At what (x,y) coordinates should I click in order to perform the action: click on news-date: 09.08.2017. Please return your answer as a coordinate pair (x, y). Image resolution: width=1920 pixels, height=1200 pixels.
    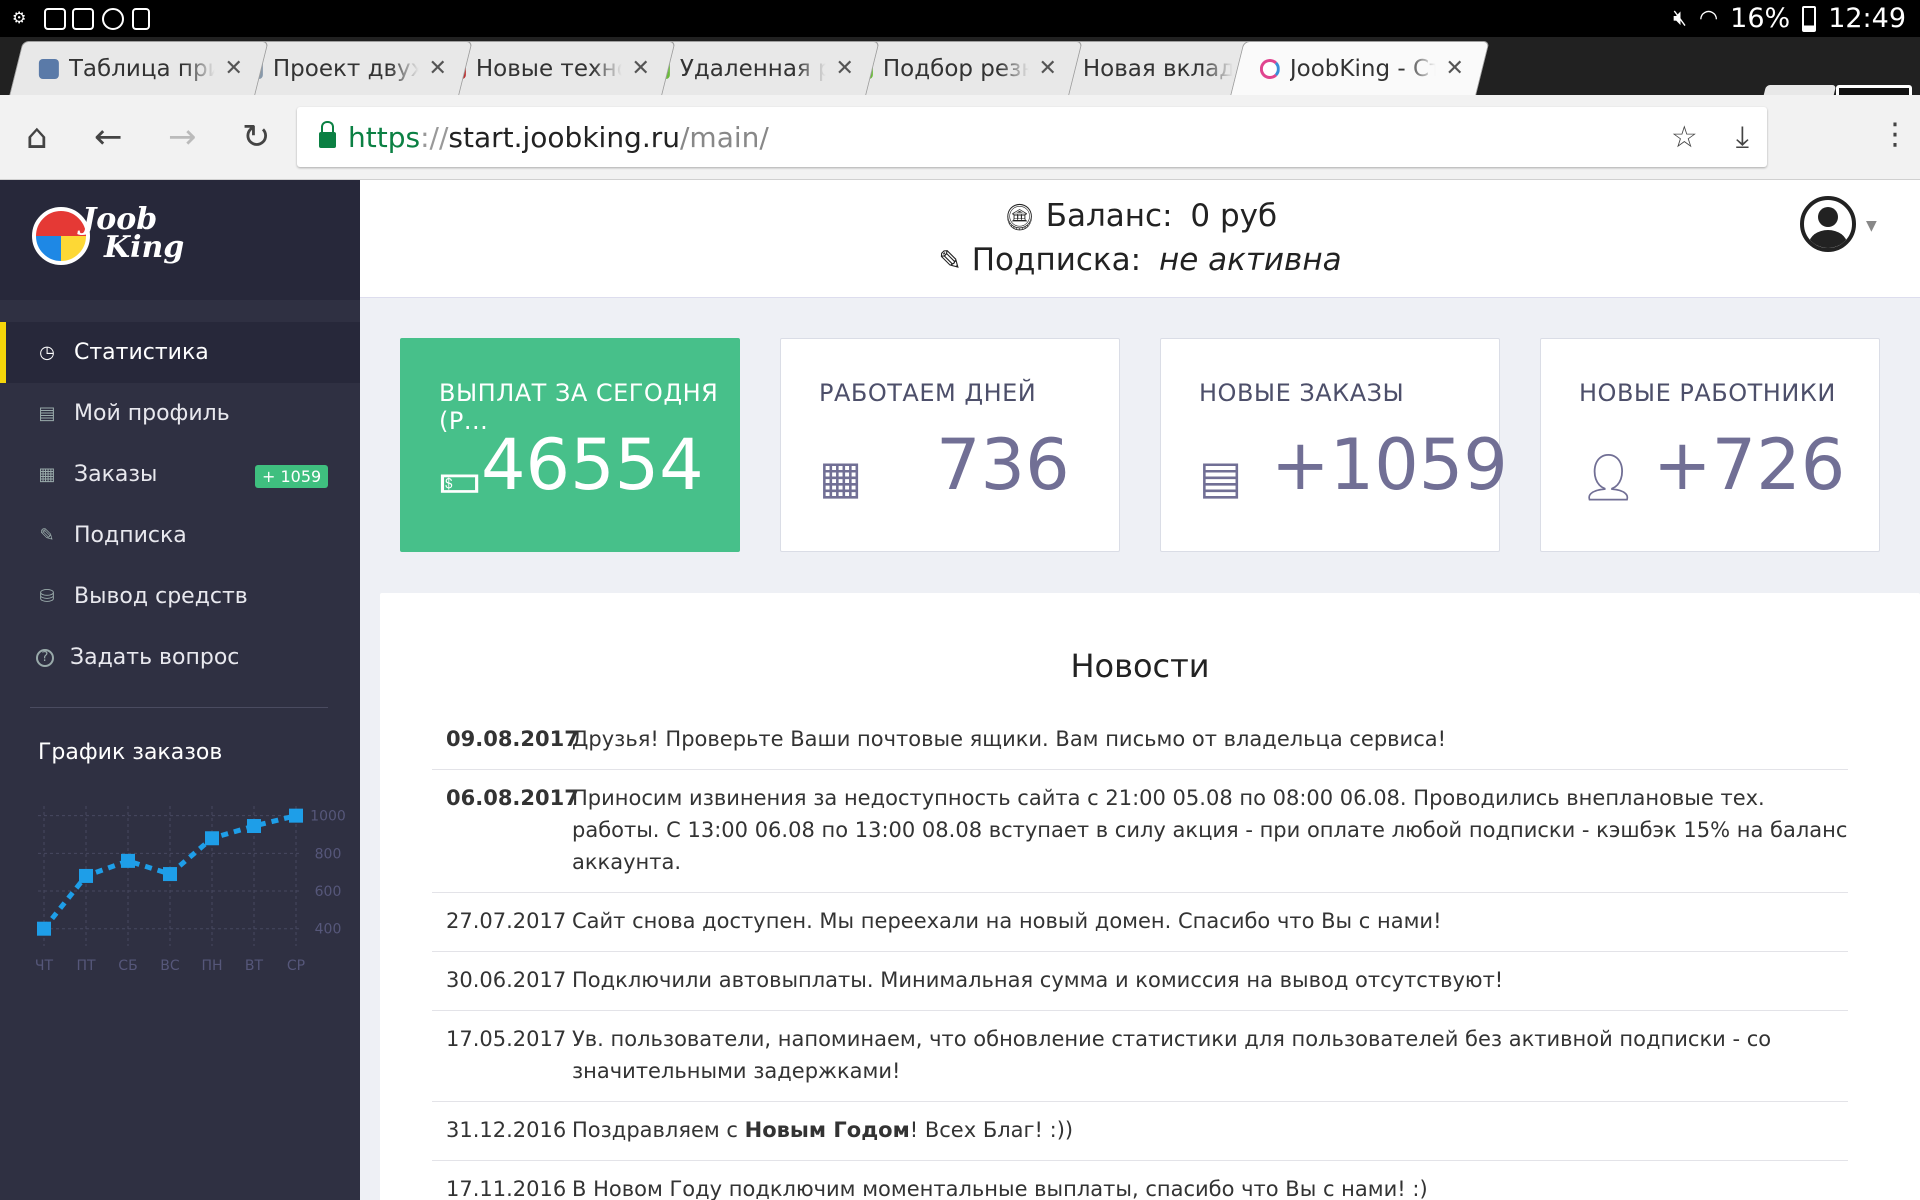
    Looking at the image, I should click on (512, 739).